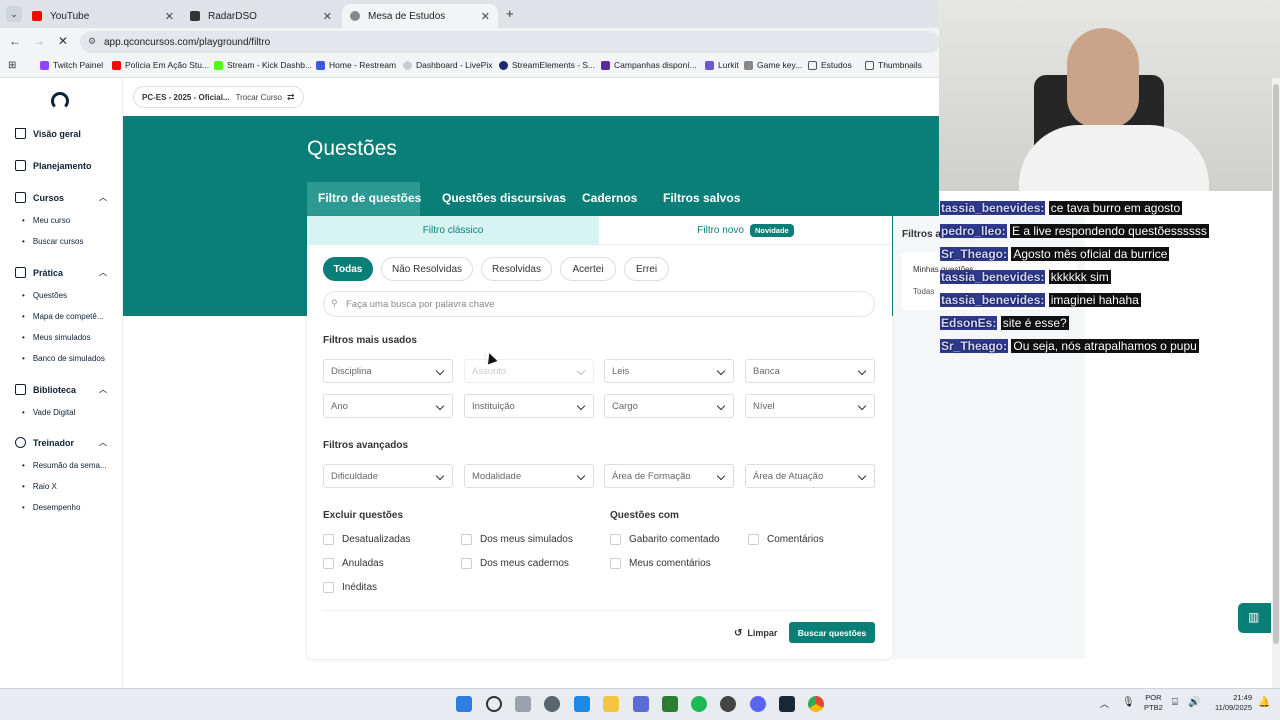  I want to click on select-dificuldade: Dificuldade, so click(388, 476).